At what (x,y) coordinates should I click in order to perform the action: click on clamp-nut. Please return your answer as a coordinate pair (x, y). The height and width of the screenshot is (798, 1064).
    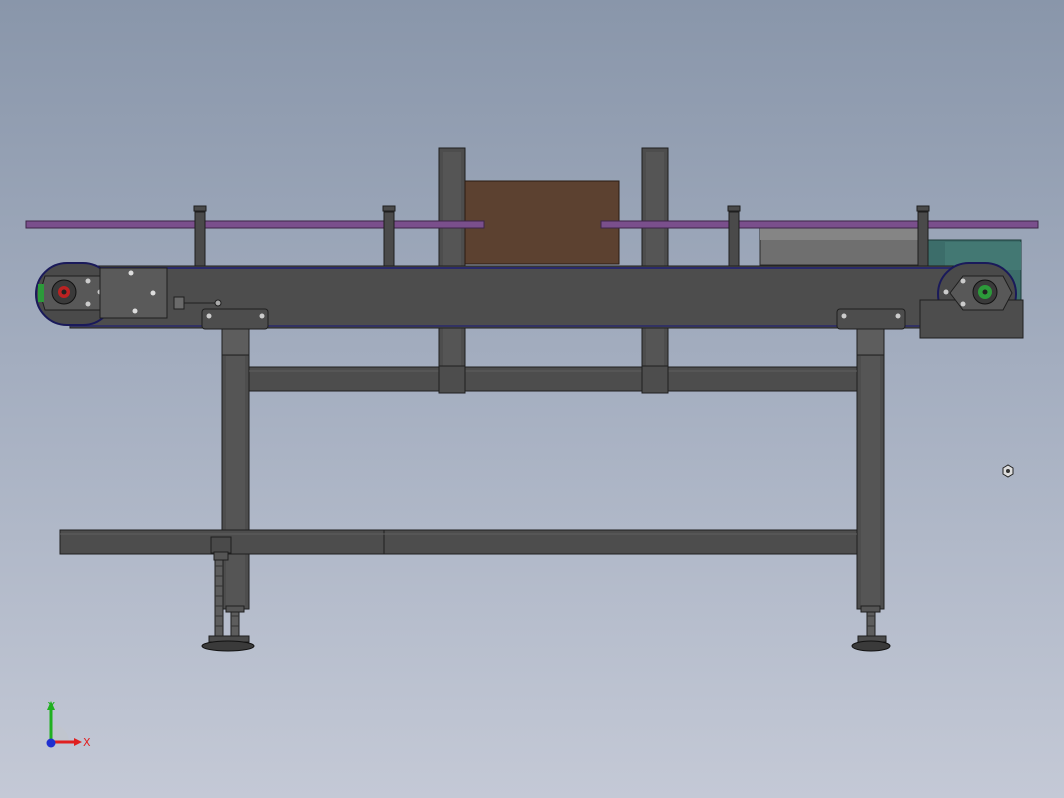
    Looking at the image, I should click on (221, 556).